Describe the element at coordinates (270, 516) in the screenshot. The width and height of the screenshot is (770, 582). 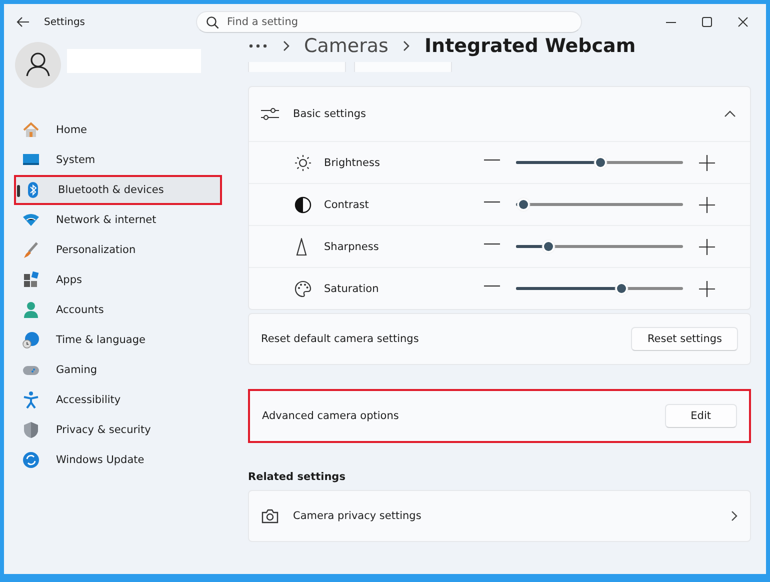
I see `camera-icon` at that location.